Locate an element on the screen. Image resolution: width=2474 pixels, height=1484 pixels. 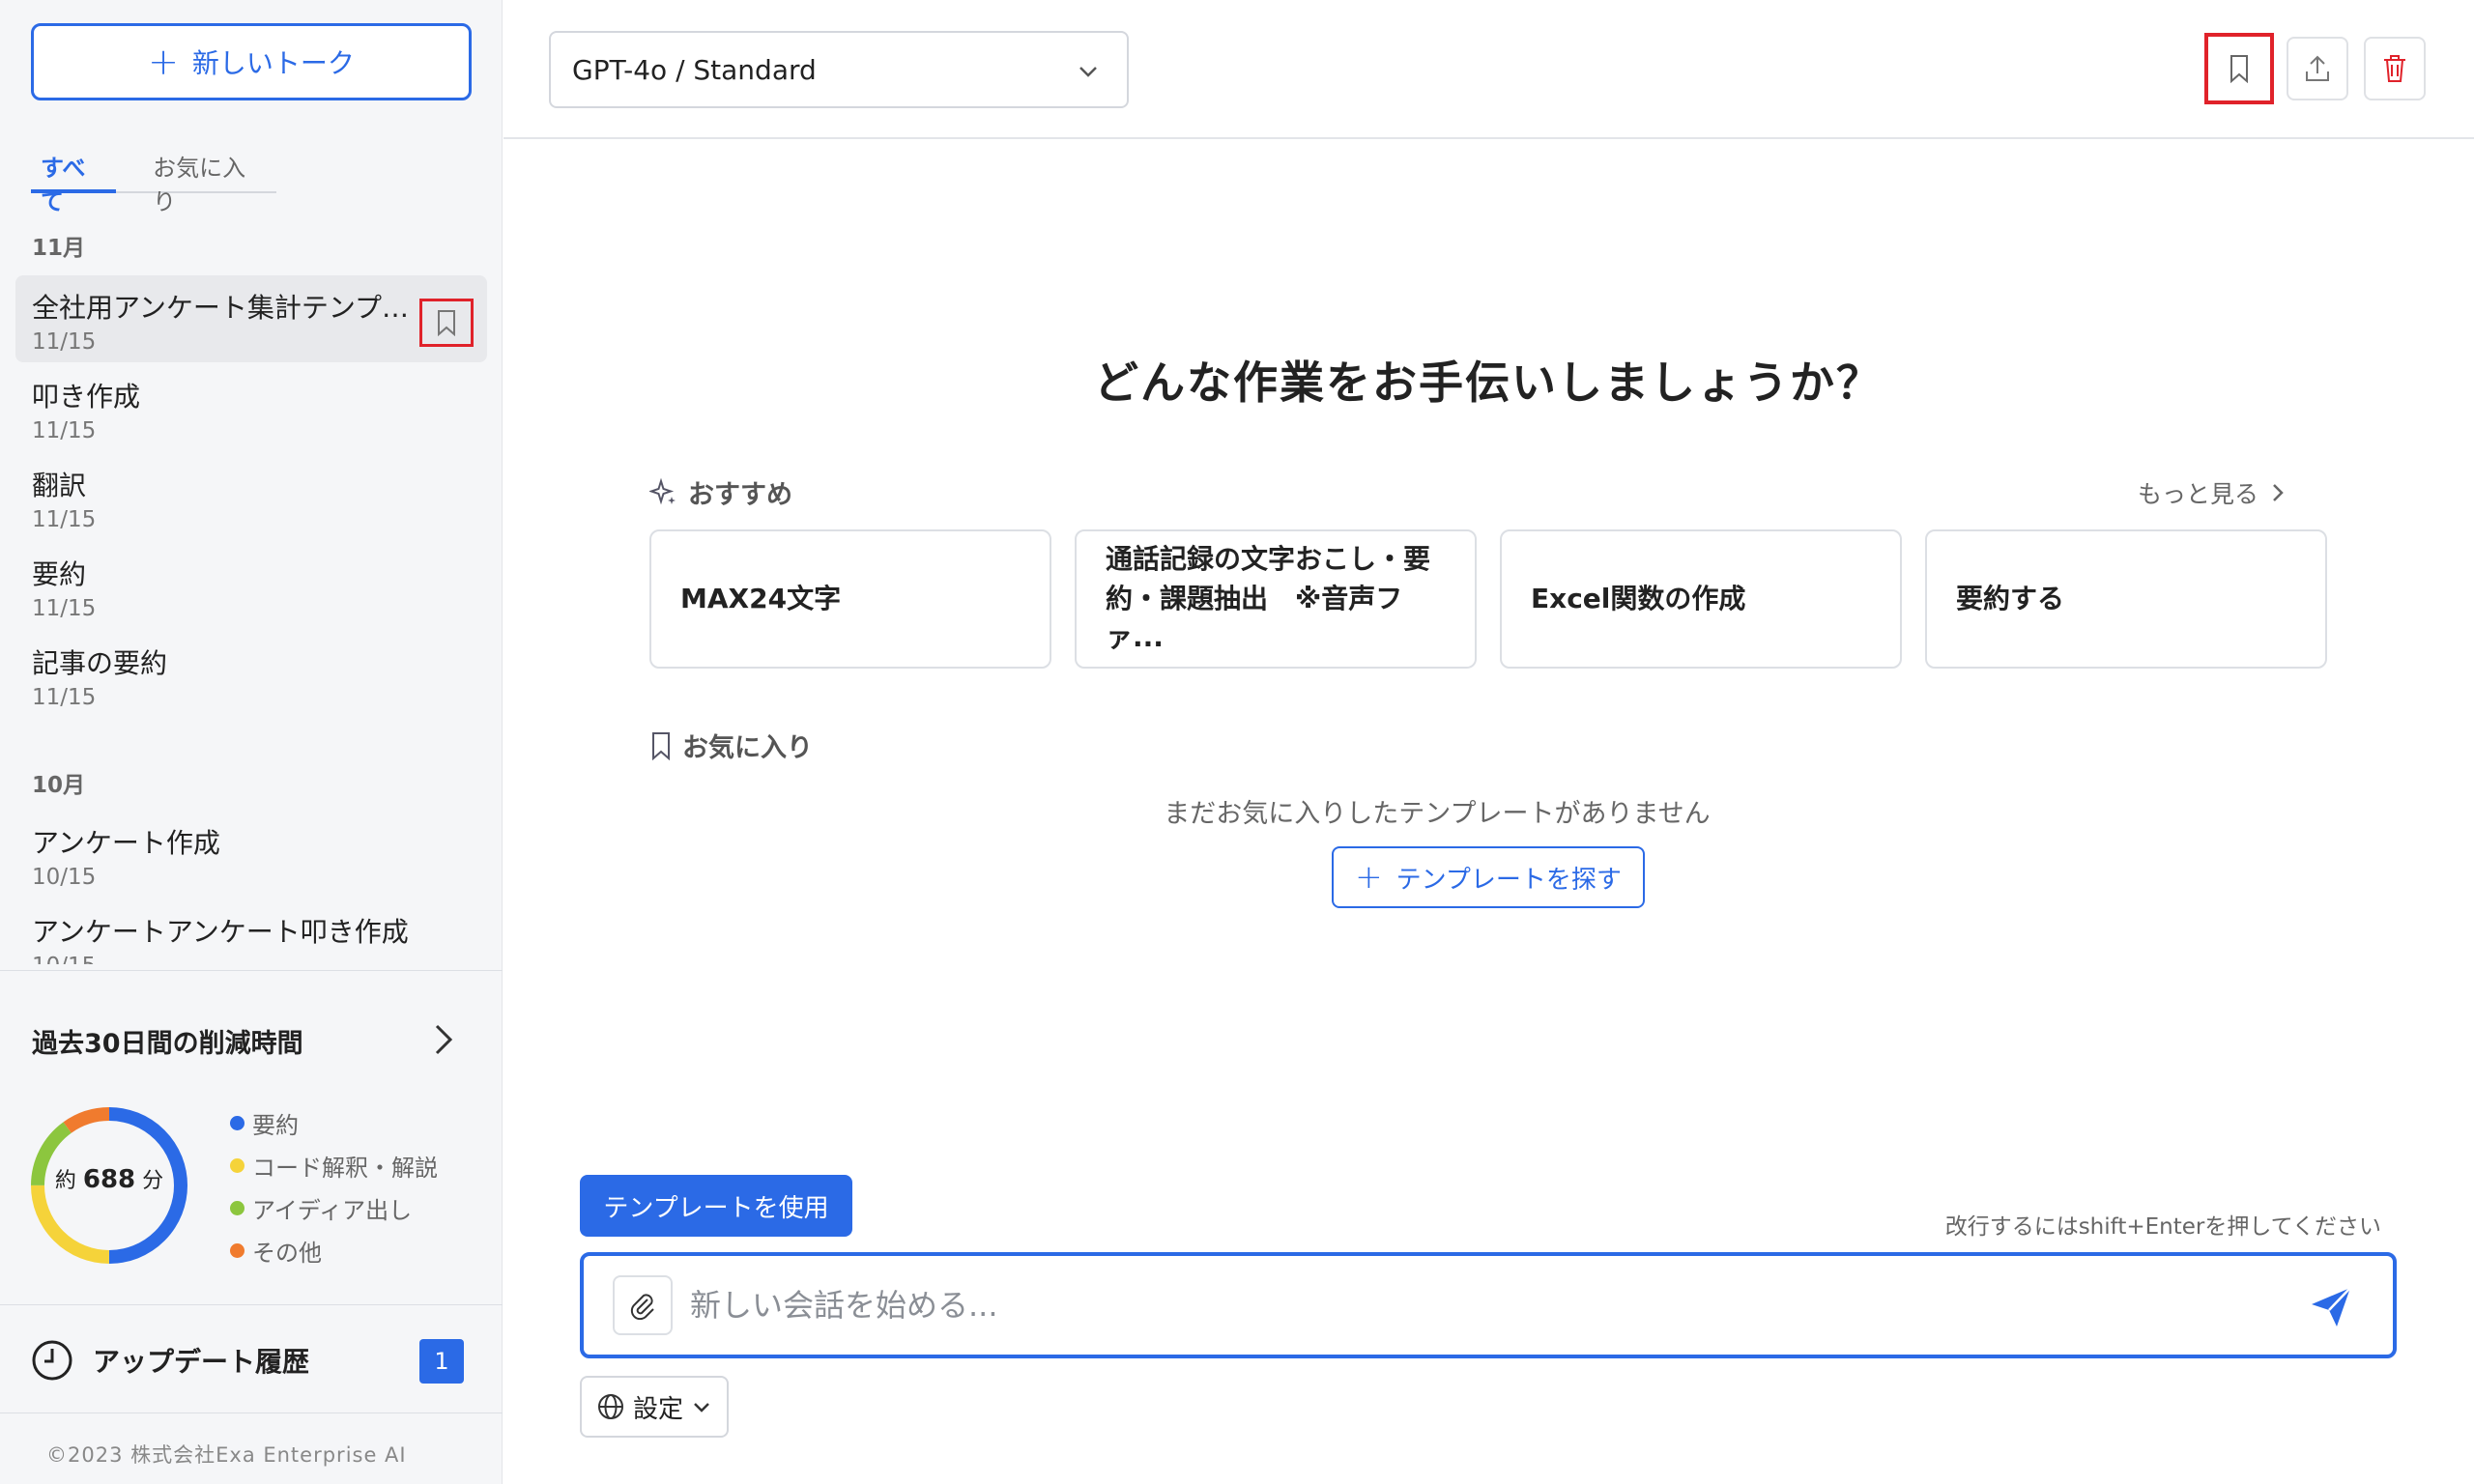
legend-label: コード解釈・解説 is located at coordinates (345, 1168).